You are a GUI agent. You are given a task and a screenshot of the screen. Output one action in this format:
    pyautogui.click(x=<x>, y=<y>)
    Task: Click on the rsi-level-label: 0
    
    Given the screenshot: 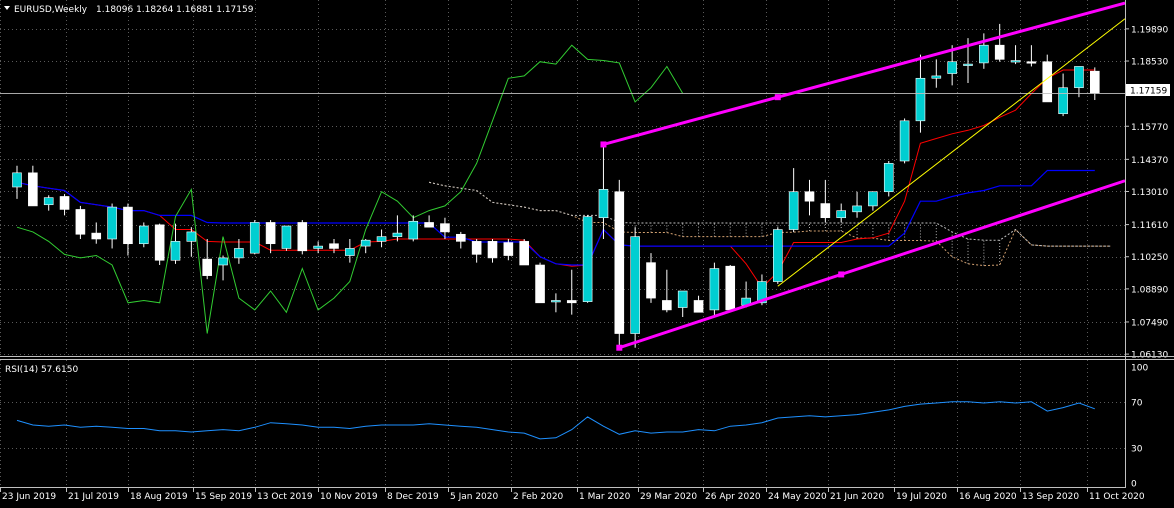 What is the action you would take?
    pyautogui.click(x=1134, y=485)
    